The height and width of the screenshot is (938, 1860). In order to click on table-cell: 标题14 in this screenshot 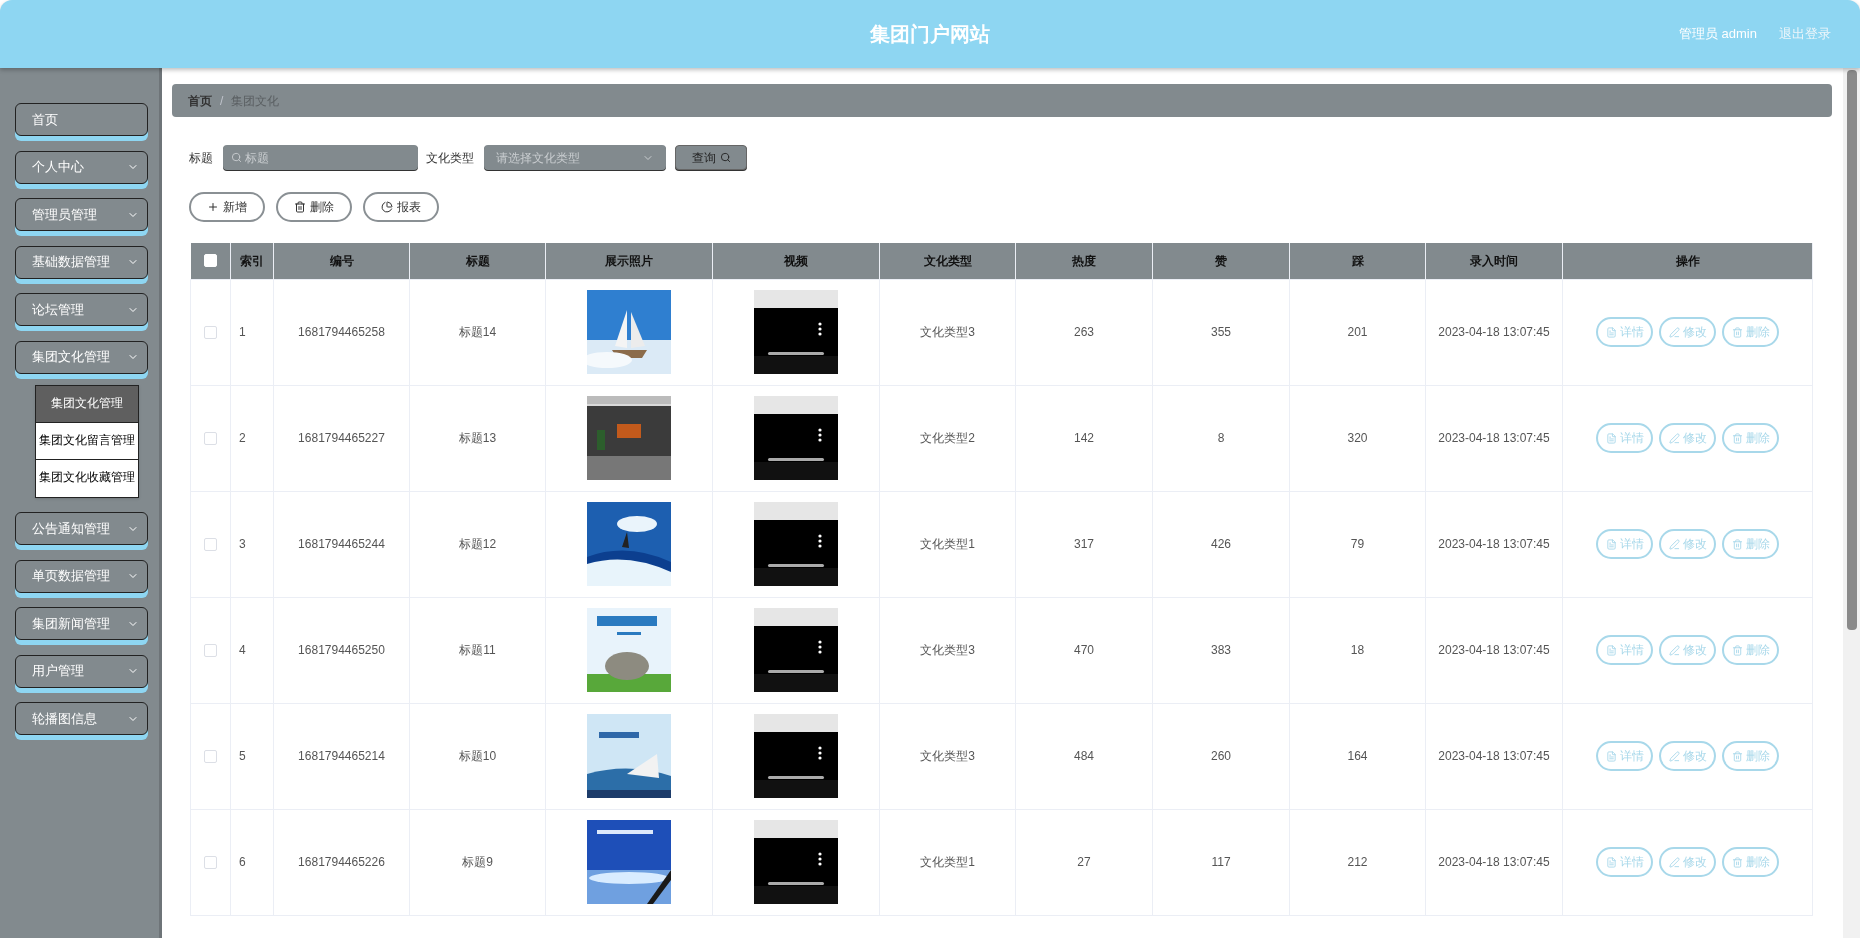, I will do `click(477, 332)`.